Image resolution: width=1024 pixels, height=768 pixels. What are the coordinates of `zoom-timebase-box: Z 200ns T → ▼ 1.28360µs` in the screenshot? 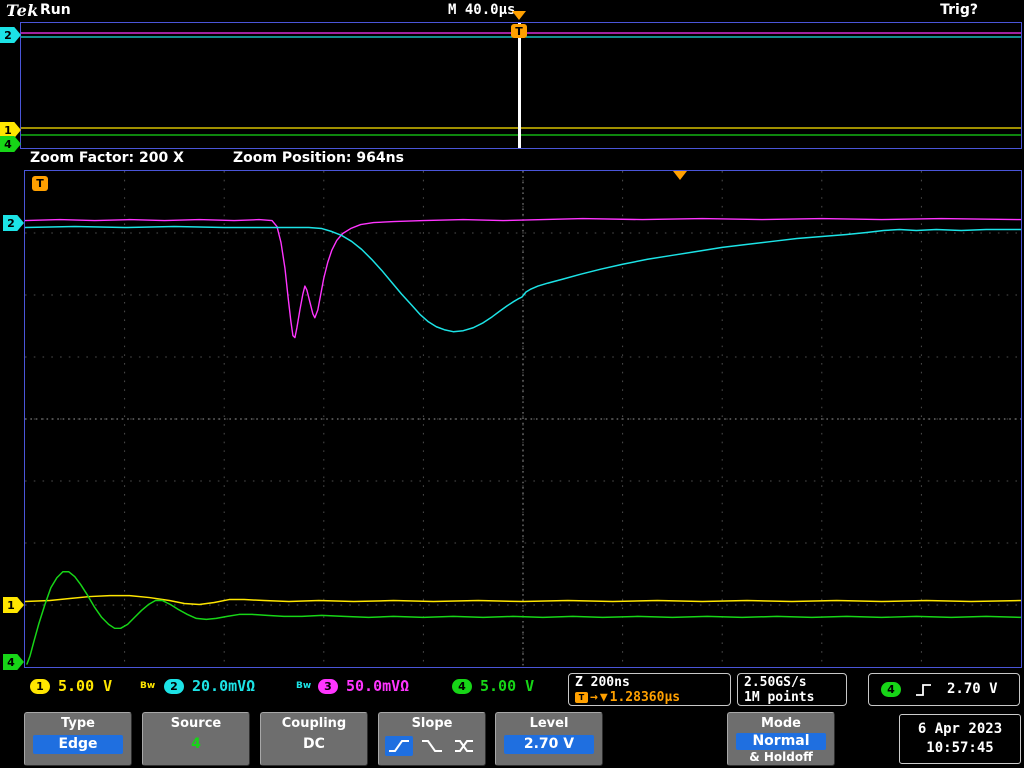 It's located at (649, 689).